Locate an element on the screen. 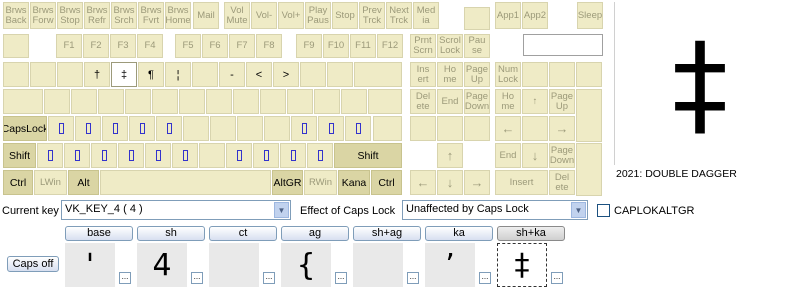 Image resolution: width=785 pixels, height=287 pixels. up-arrow-key: ↑ is located at coordinates (450, 155).